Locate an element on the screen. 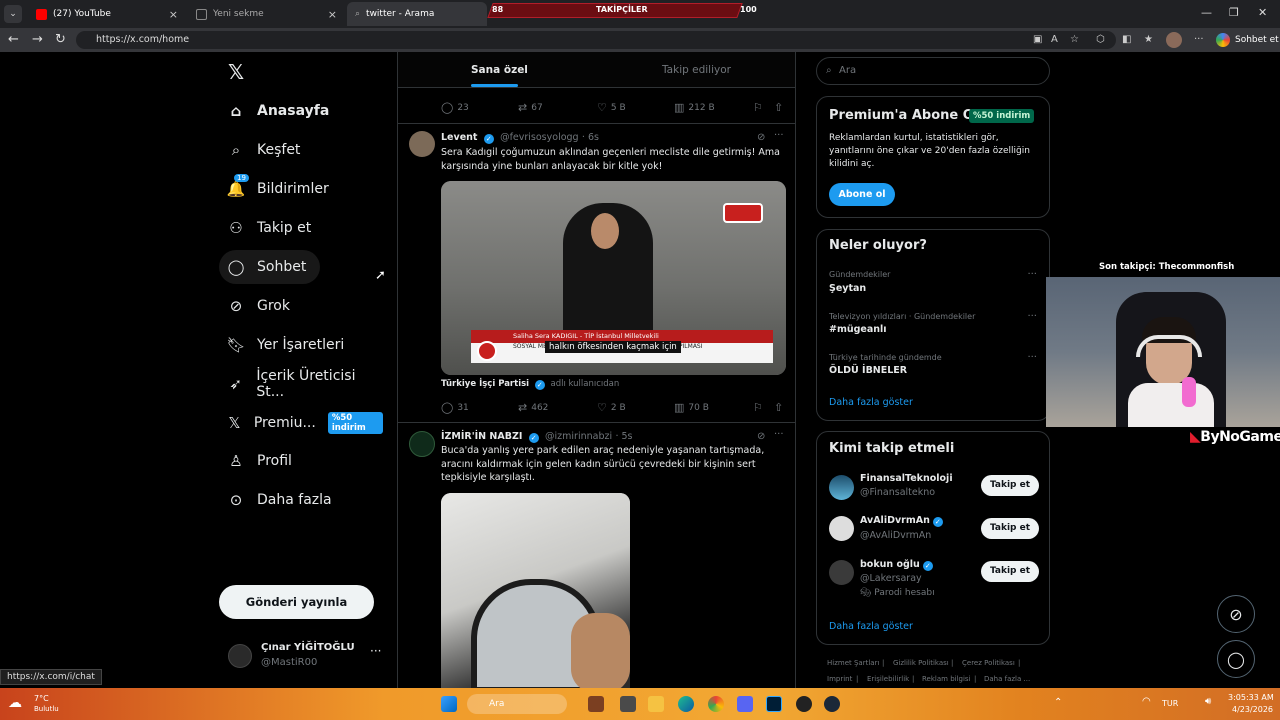  nav-item-home: ⌂ Anasayfa is located at coordinates (281, 111).